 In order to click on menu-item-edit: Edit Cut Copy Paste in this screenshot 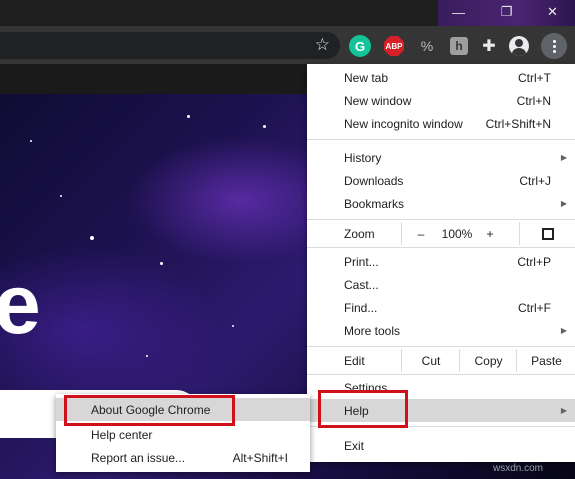, I will do `click(441, 360)`.